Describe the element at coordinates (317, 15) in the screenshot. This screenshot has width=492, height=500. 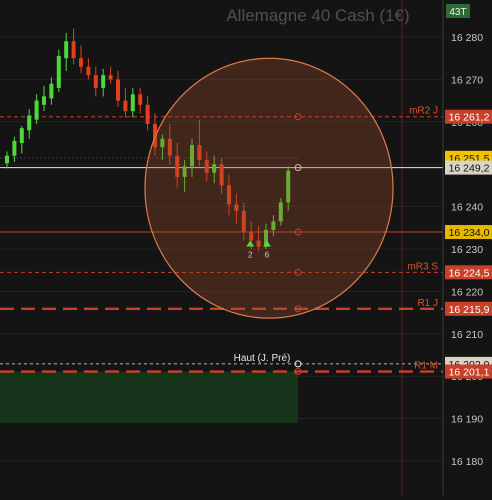
I see `chart-title: Allemagne 40 Cash (1€)` at that location.